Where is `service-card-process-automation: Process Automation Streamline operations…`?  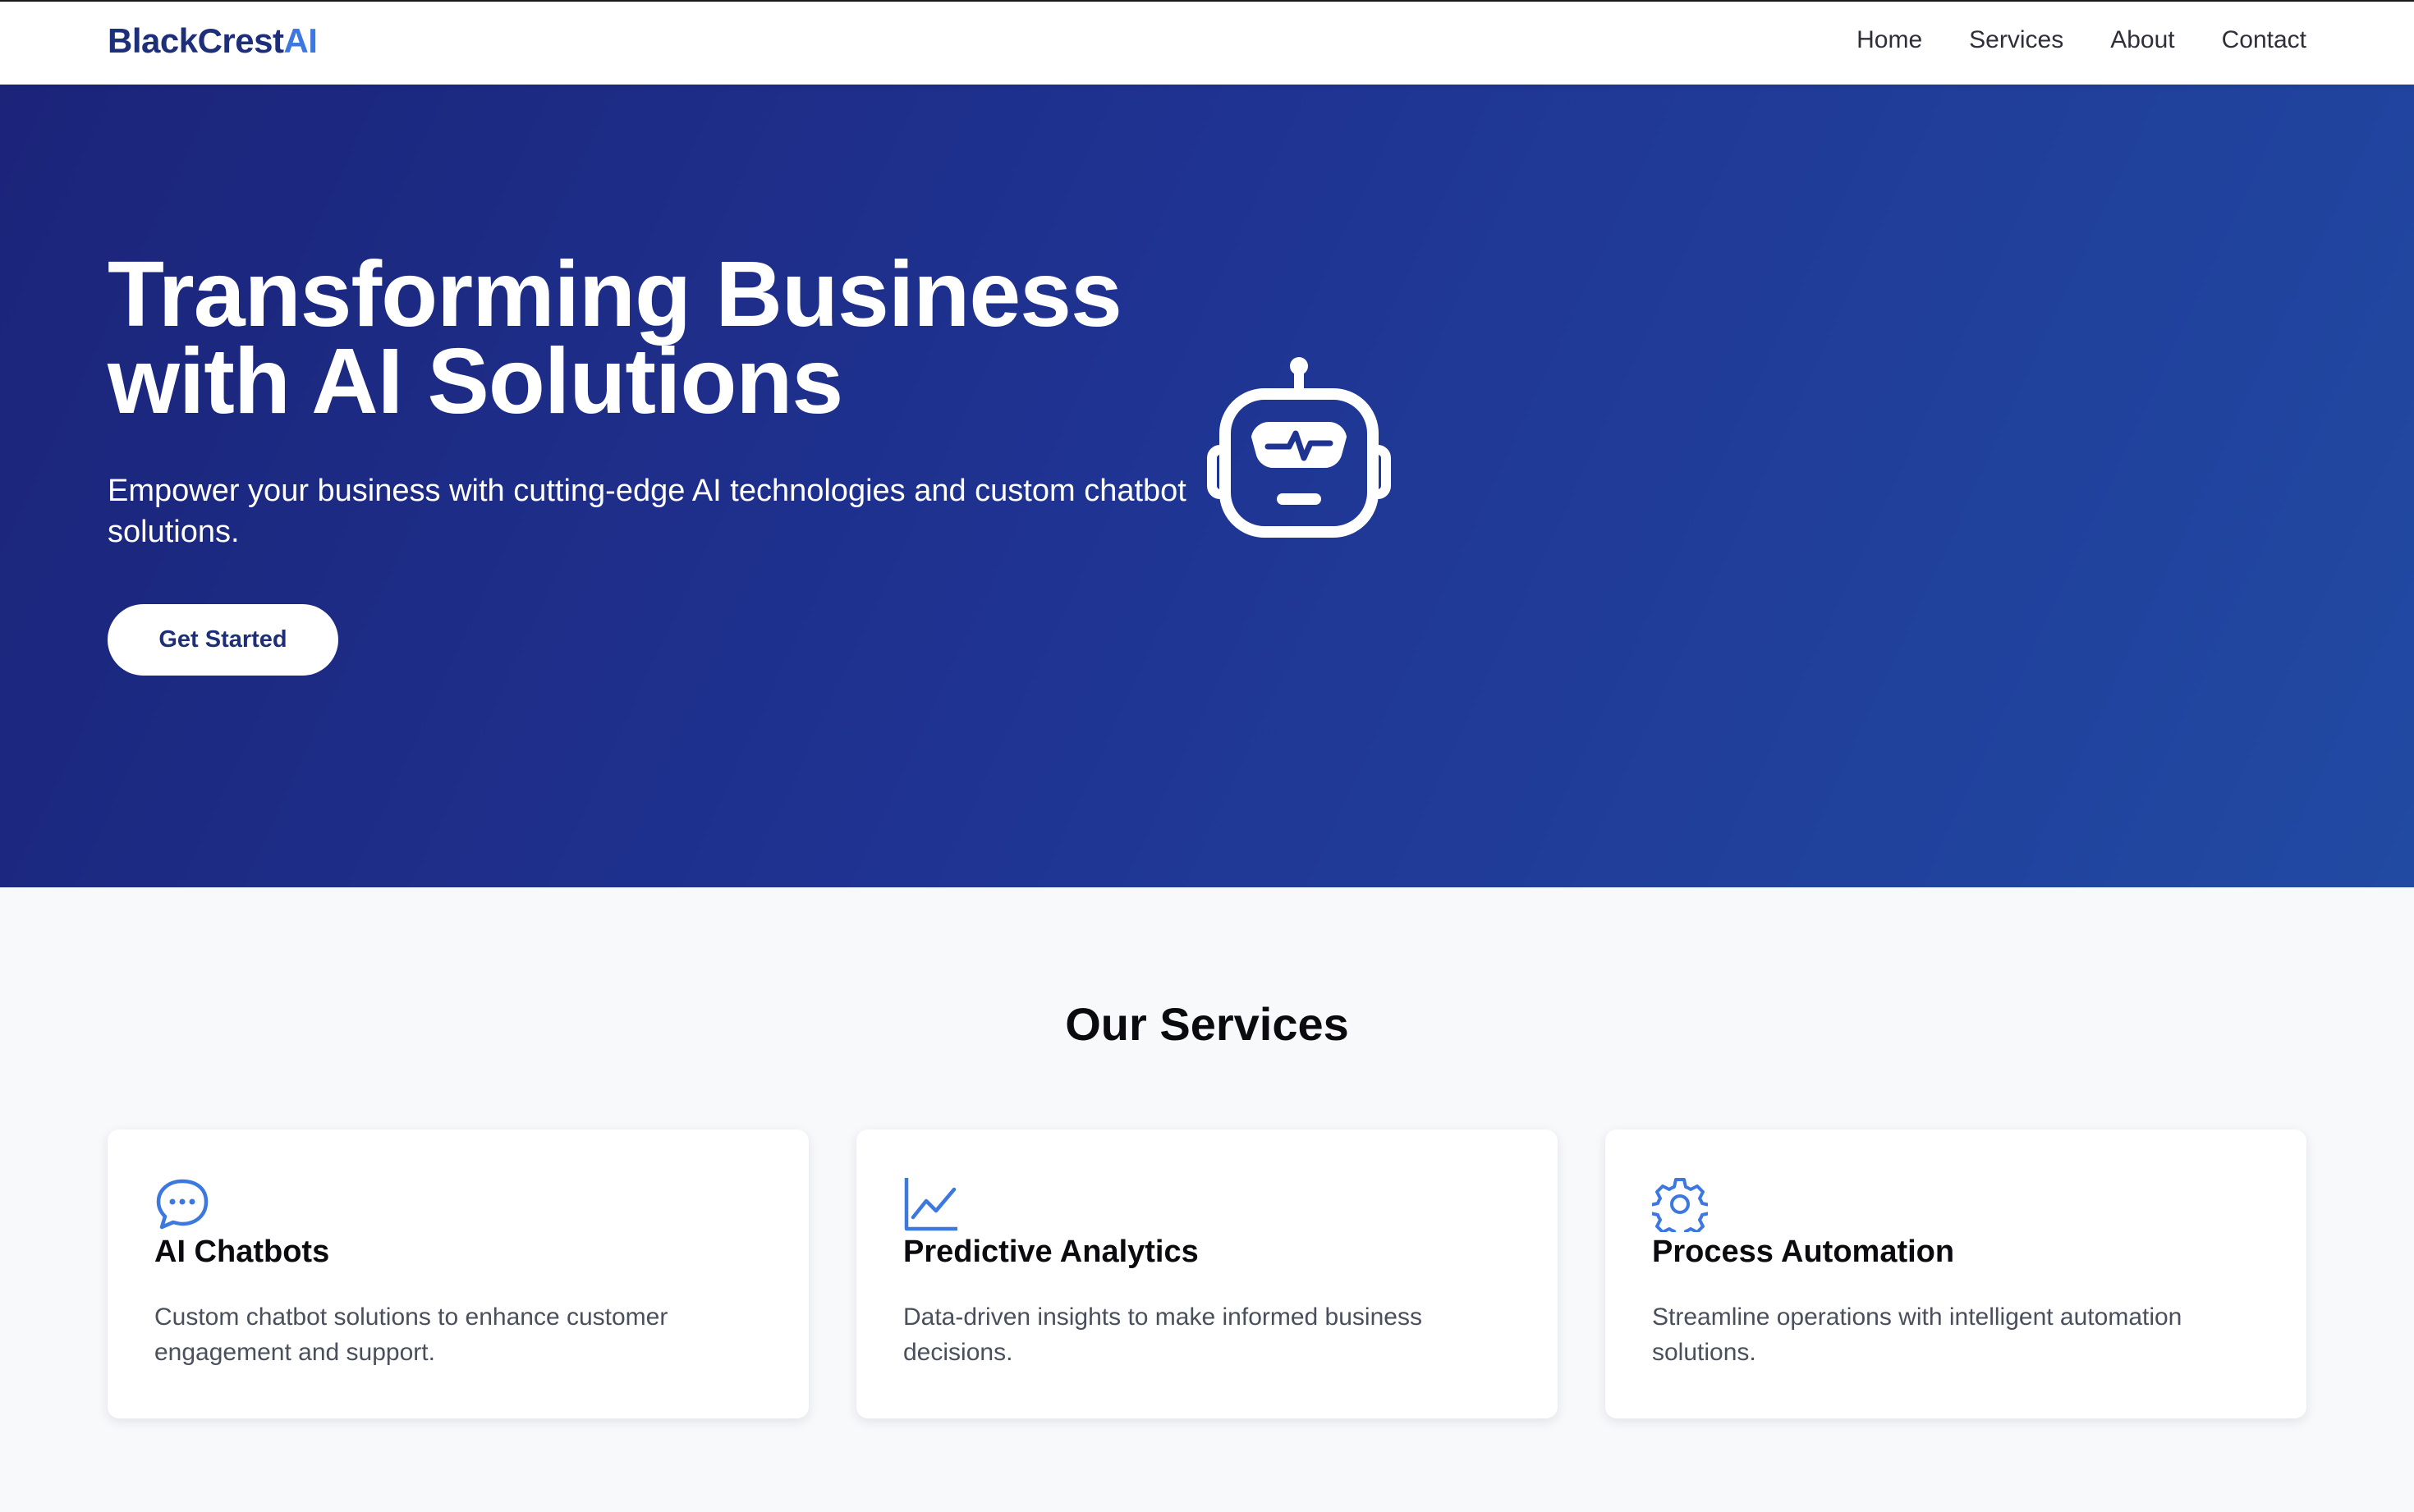
service-card-process-automation: Process Automation Streamline operations… is located at coordinates (1956, 1273).